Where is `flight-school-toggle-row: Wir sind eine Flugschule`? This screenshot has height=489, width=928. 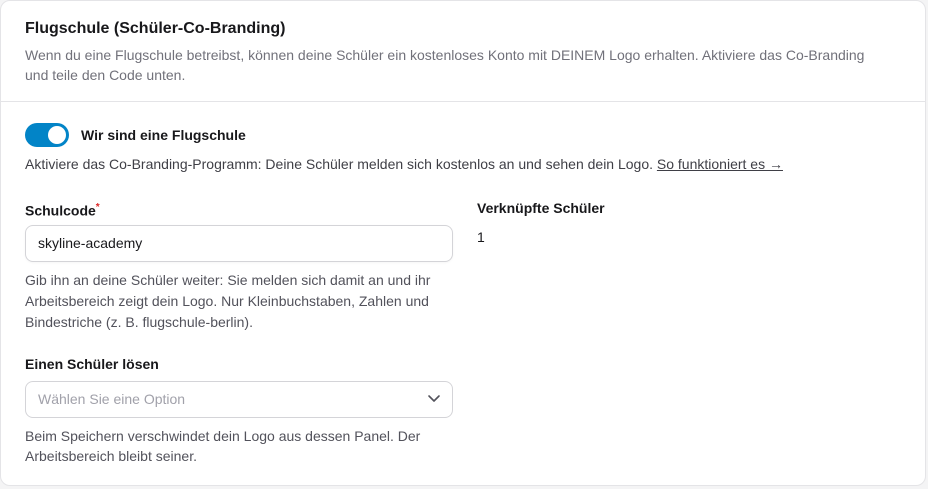 flight-school-toggle-row: Wir sind eine Flugschule is located at coordinates (135, 135).